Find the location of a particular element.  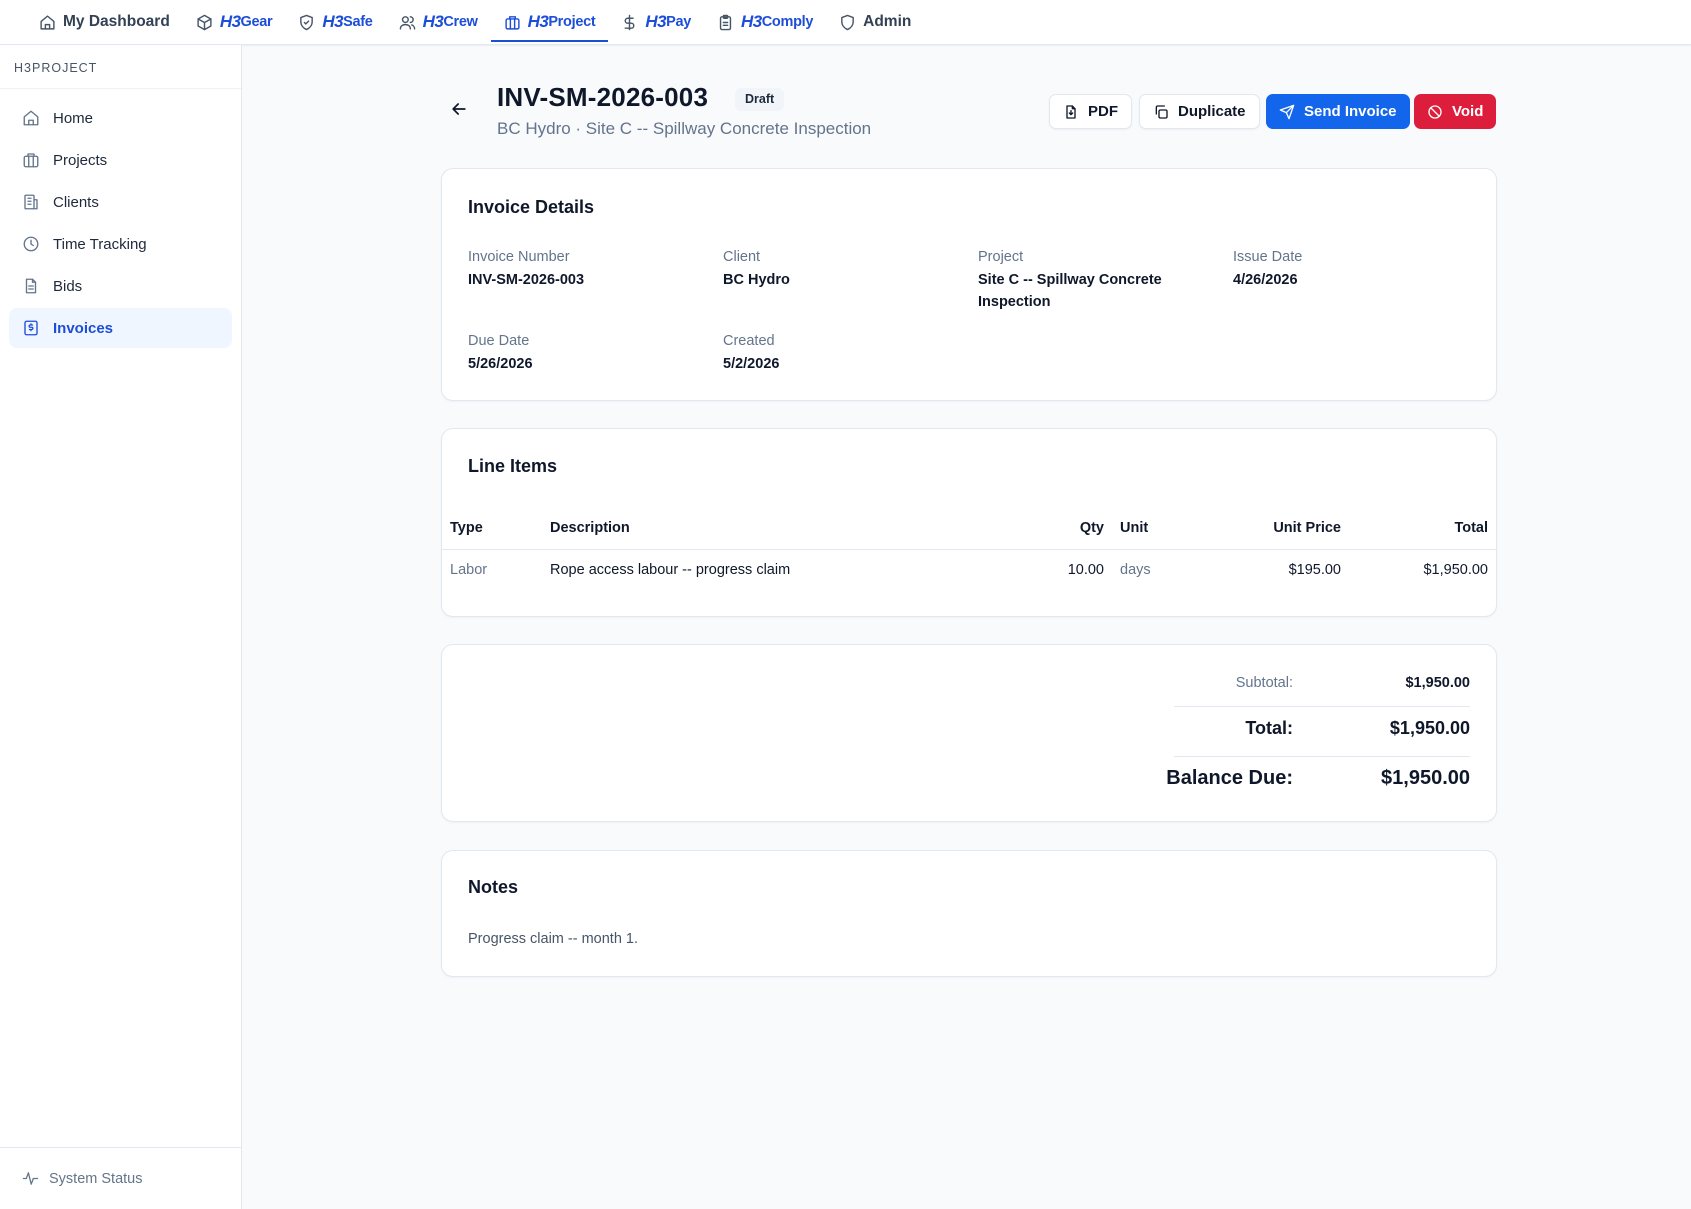

clock-icon is located at coordinates (31, 244).